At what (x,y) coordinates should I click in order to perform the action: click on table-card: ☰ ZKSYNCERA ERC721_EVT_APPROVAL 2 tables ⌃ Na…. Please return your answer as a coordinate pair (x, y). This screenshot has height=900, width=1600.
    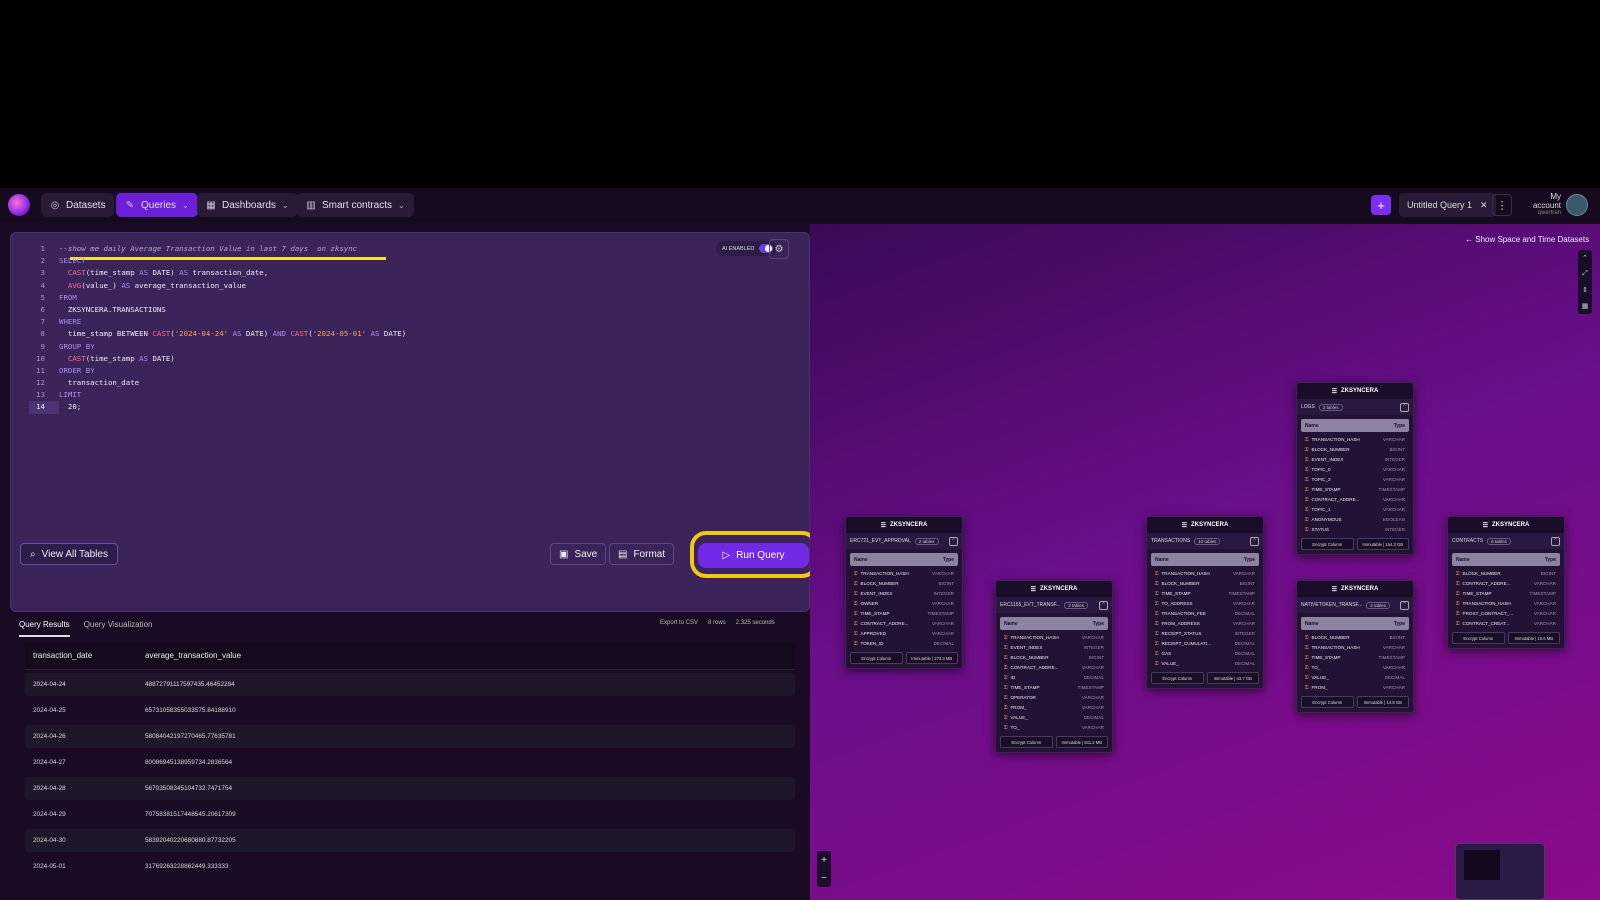
    Looking at the image, I should click on (904, 592).